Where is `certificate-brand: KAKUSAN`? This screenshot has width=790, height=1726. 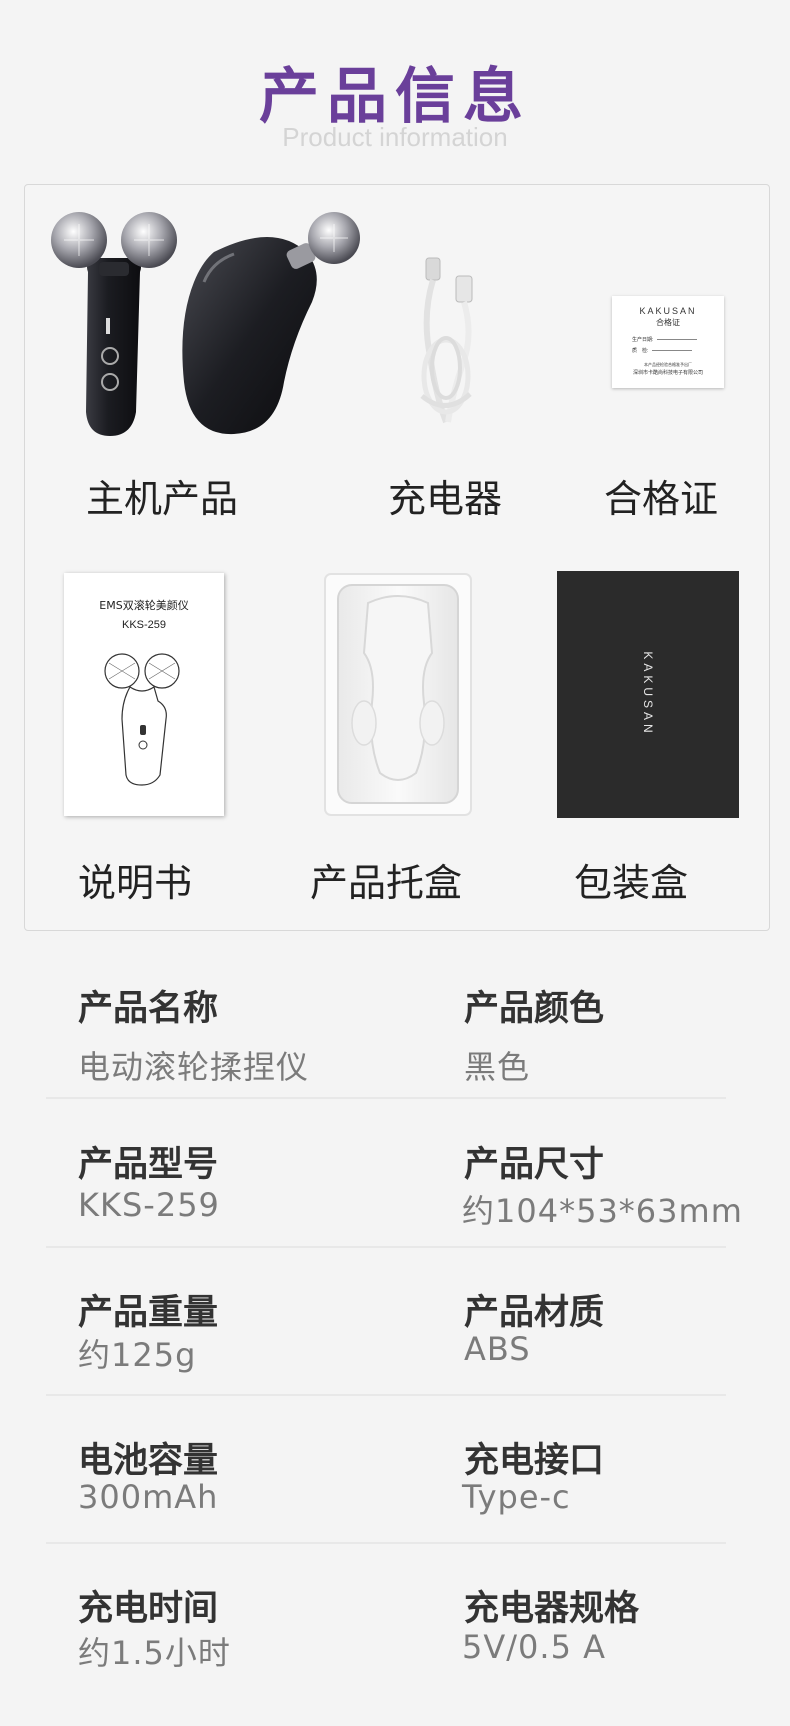
certificate-brand: KAKUSAN is located at coordinates (668, 311).